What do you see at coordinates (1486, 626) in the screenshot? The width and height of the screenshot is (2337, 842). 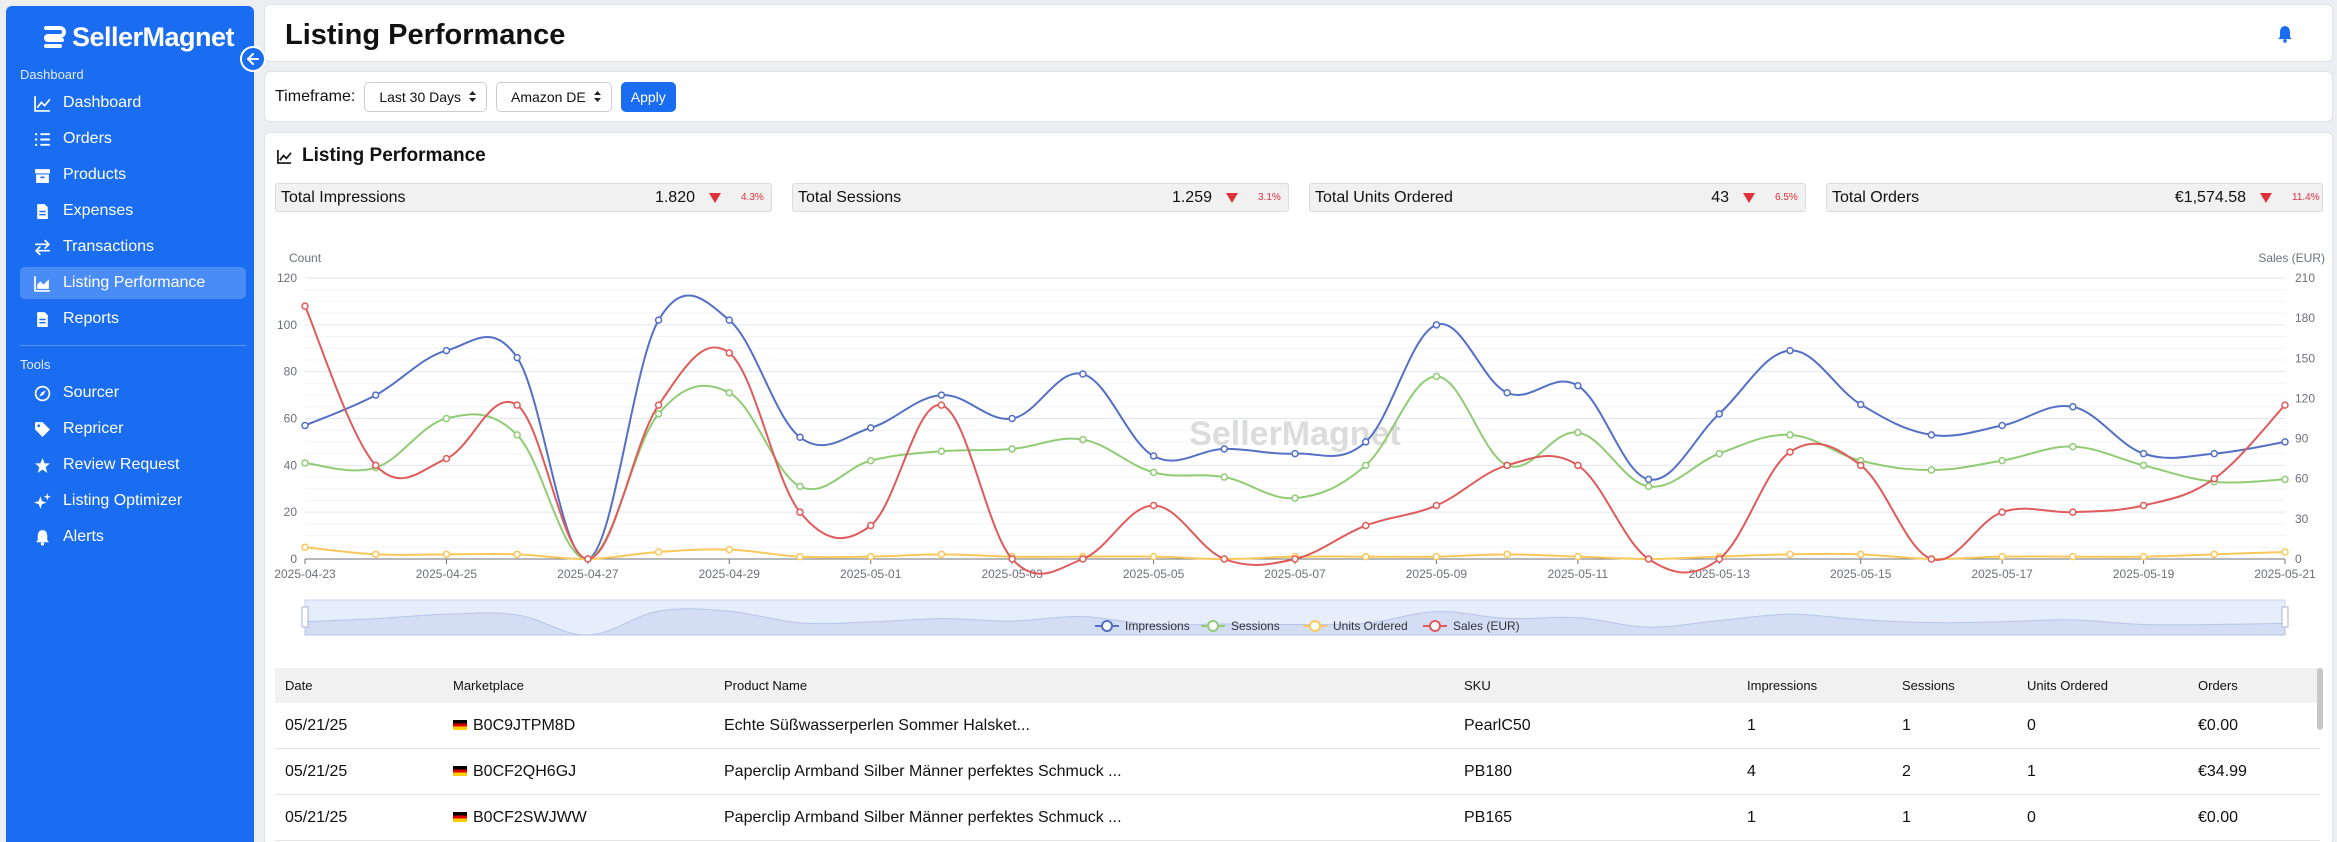 I see `legend-item: Sales (EUR)` at bounding box center [1486, 626].